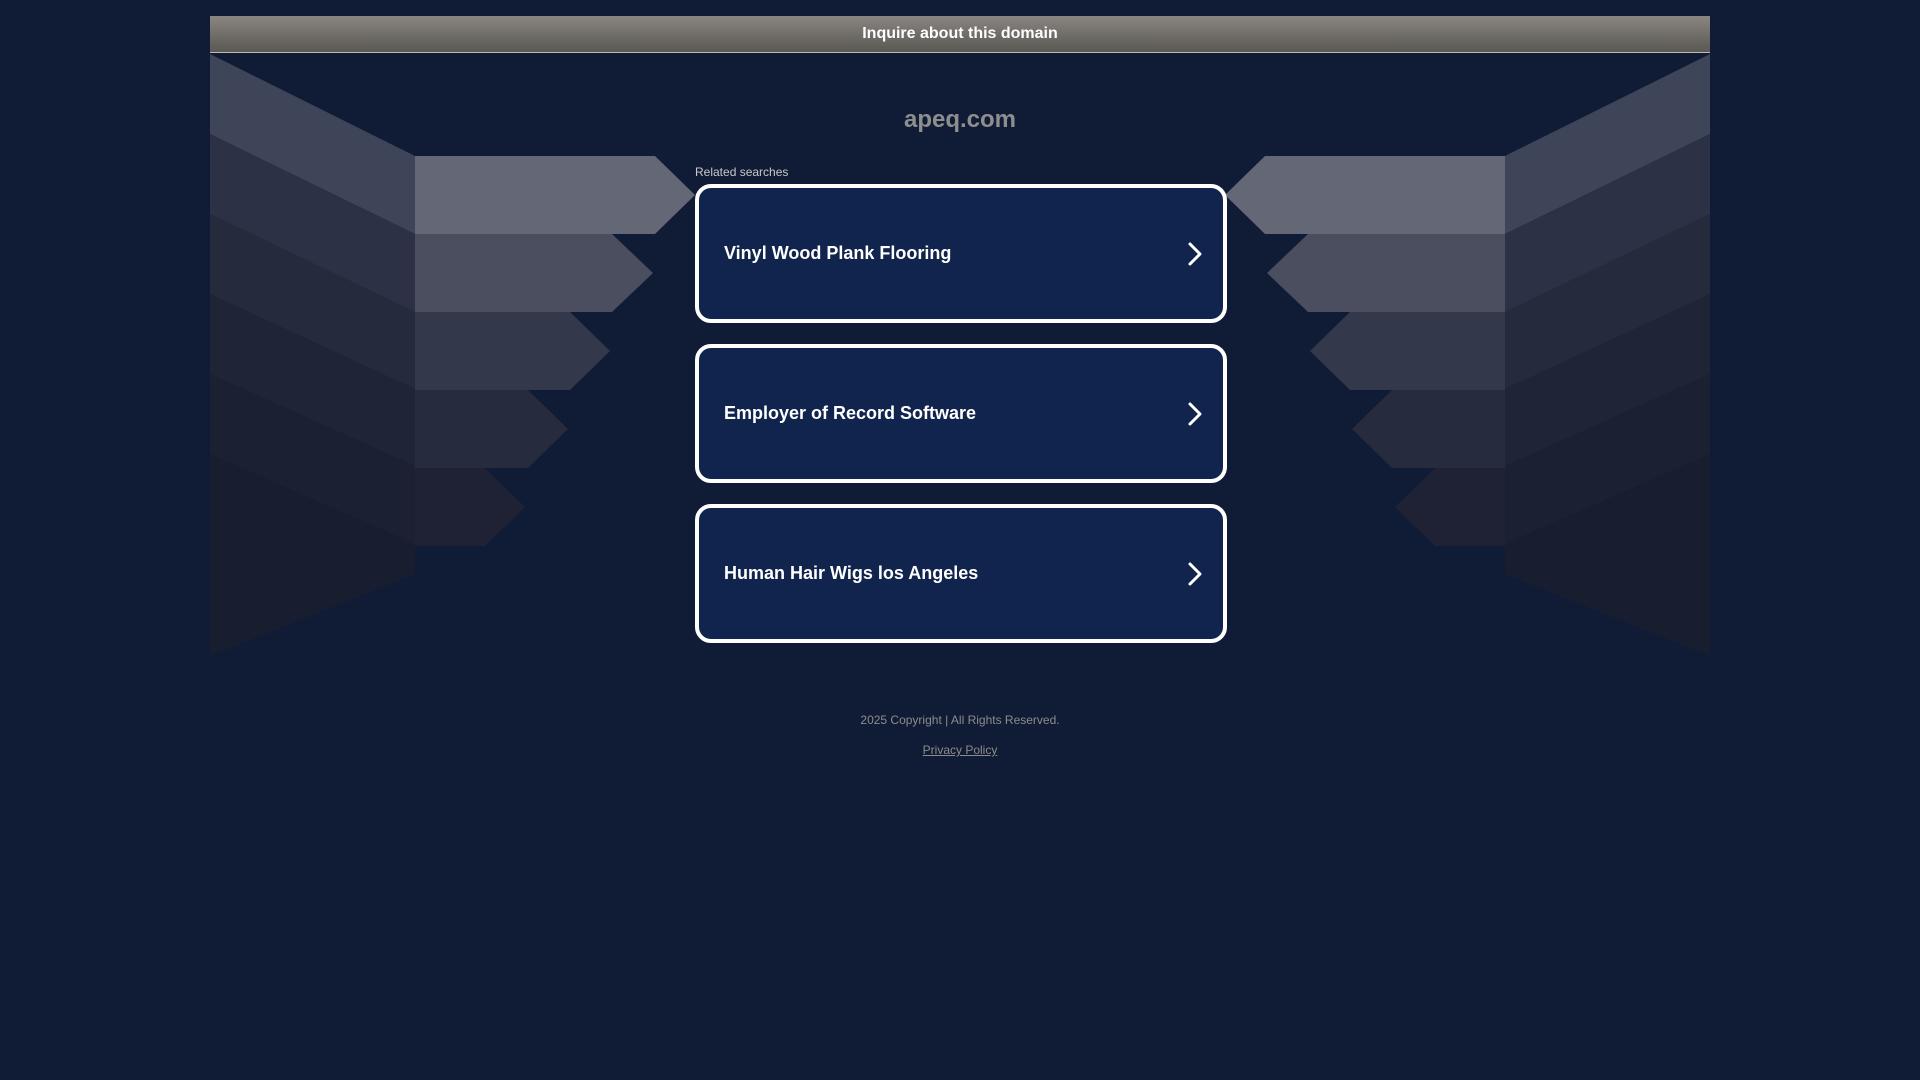 The image size is (1920, 1080). What do you see at coordinates (960, 34) in the screenshot?
I see `inquire-domain-link: Inquire about this domain` at bounding box center [960, 34].